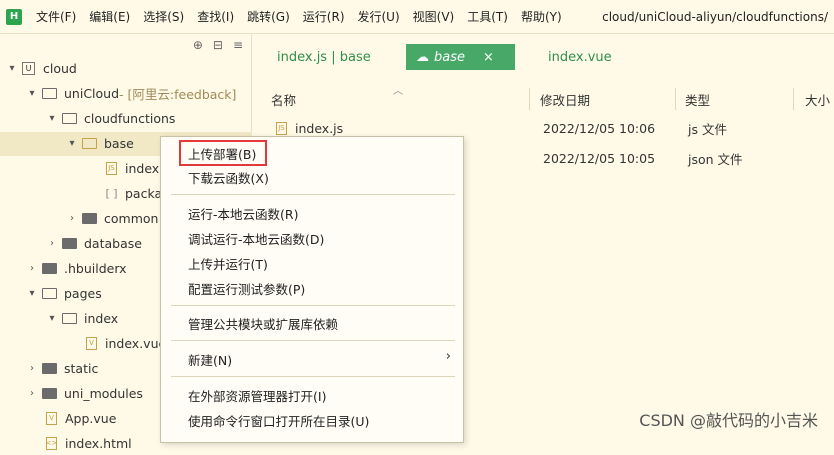 This screenshot has width=834, height=455. What do you see at coordinates (541, 16) in the screenshot?
I see `menu-help: 帮助(Y)` at bounding box center [541, 16].